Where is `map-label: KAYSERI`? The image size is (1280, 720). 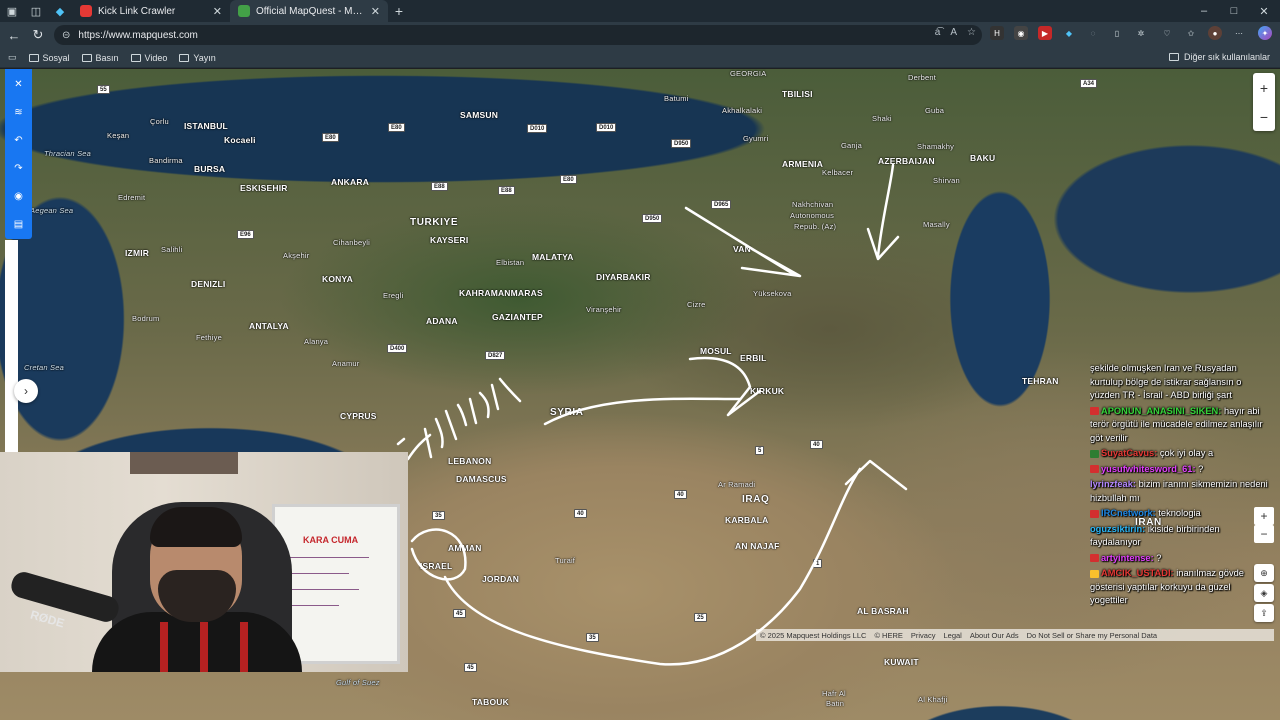
map-label: KAYSERI is located at coordinates (449, 240).